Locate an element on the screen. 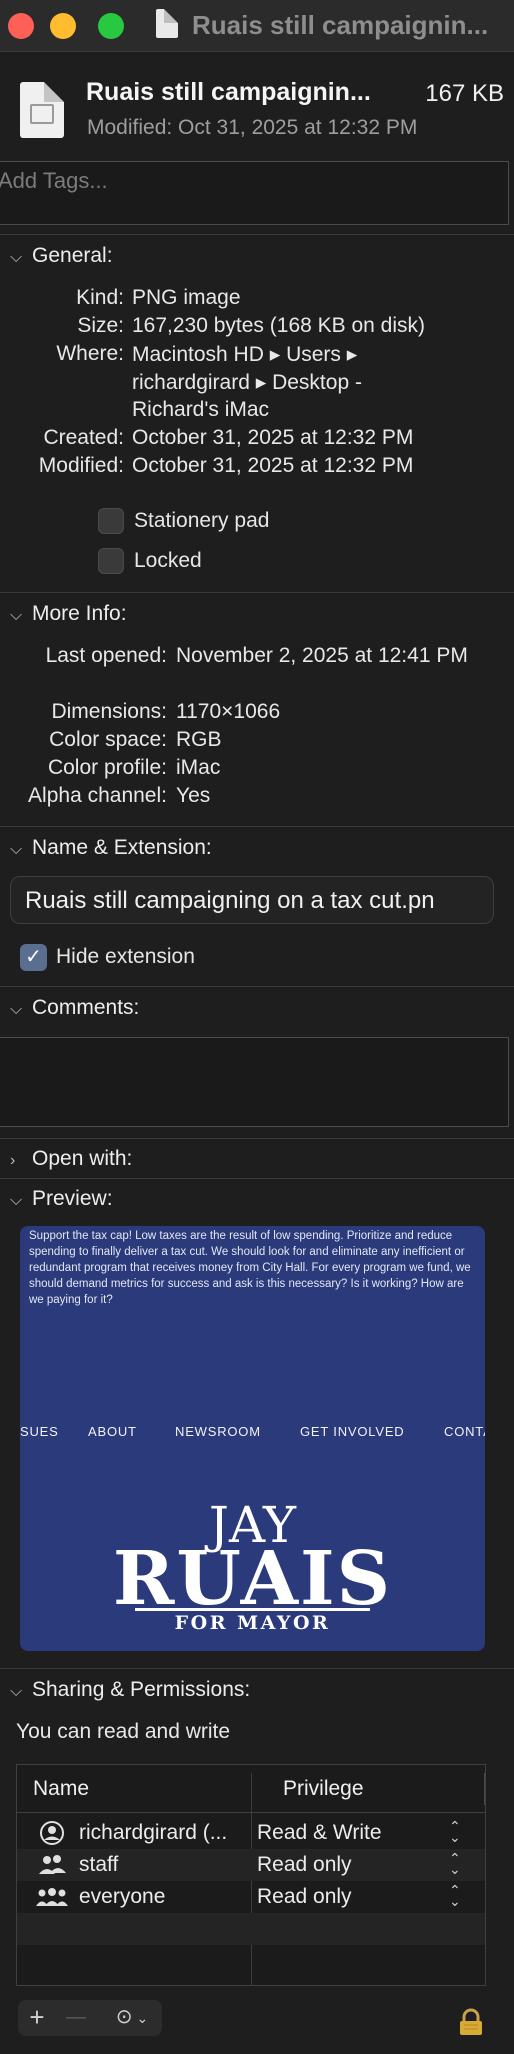  where-path-line3: Richard's iMac is located at coordinates (201, 409).